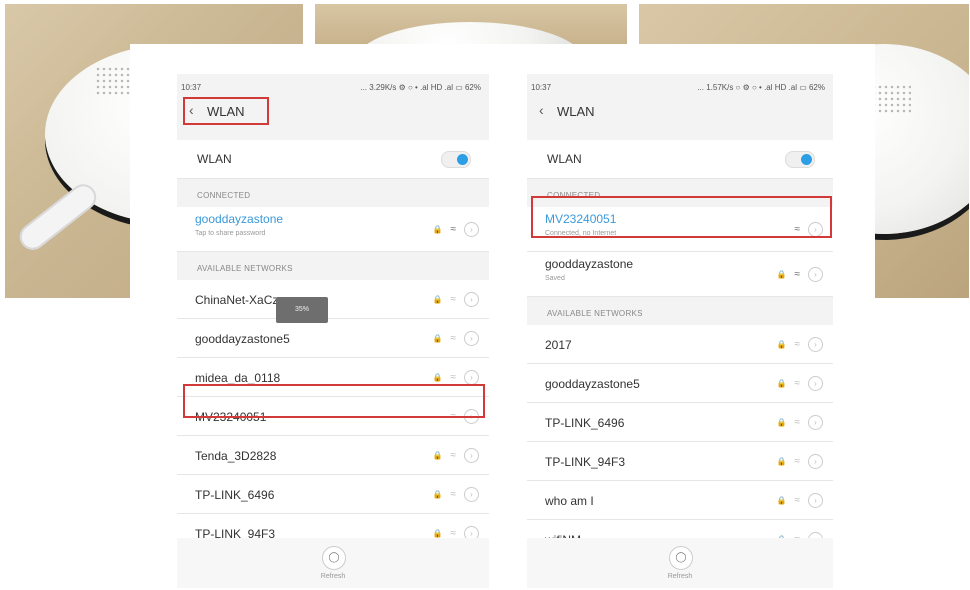 The width and height of the screenshot is (970, 590). I want to click on camera-photo-middle, so click(471, 25).